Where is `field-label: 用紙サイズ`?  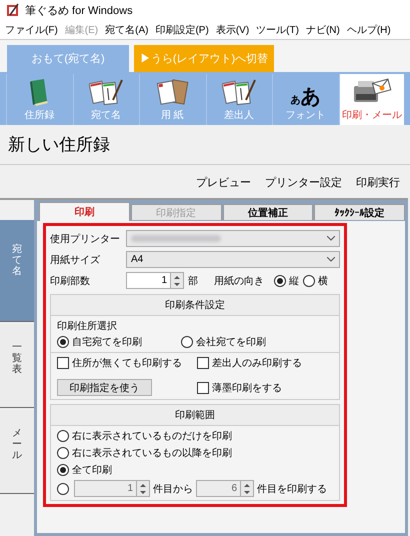
field-label: 用紙サイズ is located at coordinates (75, 260).